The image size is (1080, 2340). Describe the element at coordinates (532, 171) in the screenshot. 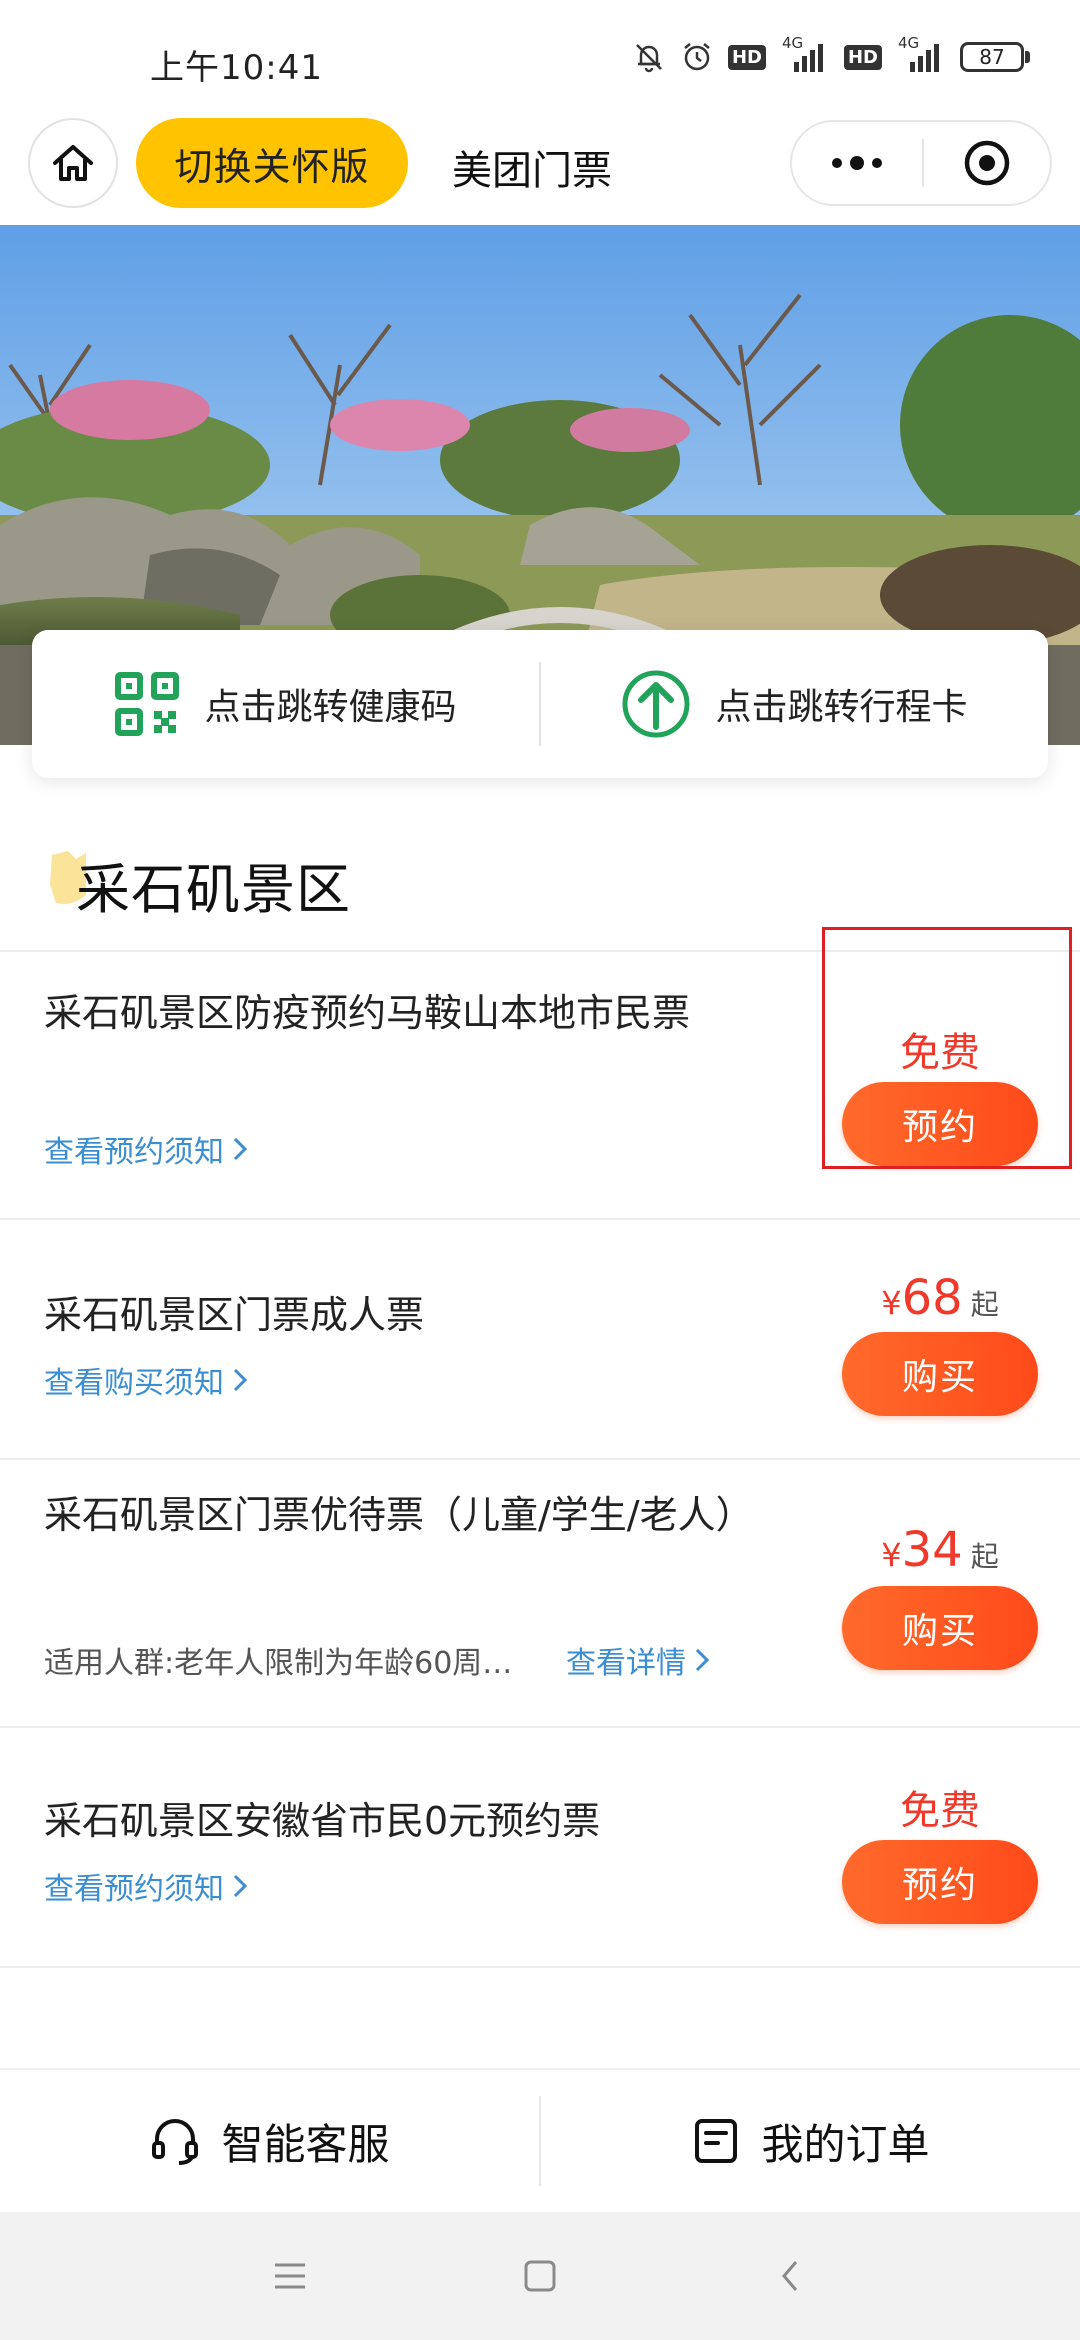

I see `page-title: 美团门票` at that location.